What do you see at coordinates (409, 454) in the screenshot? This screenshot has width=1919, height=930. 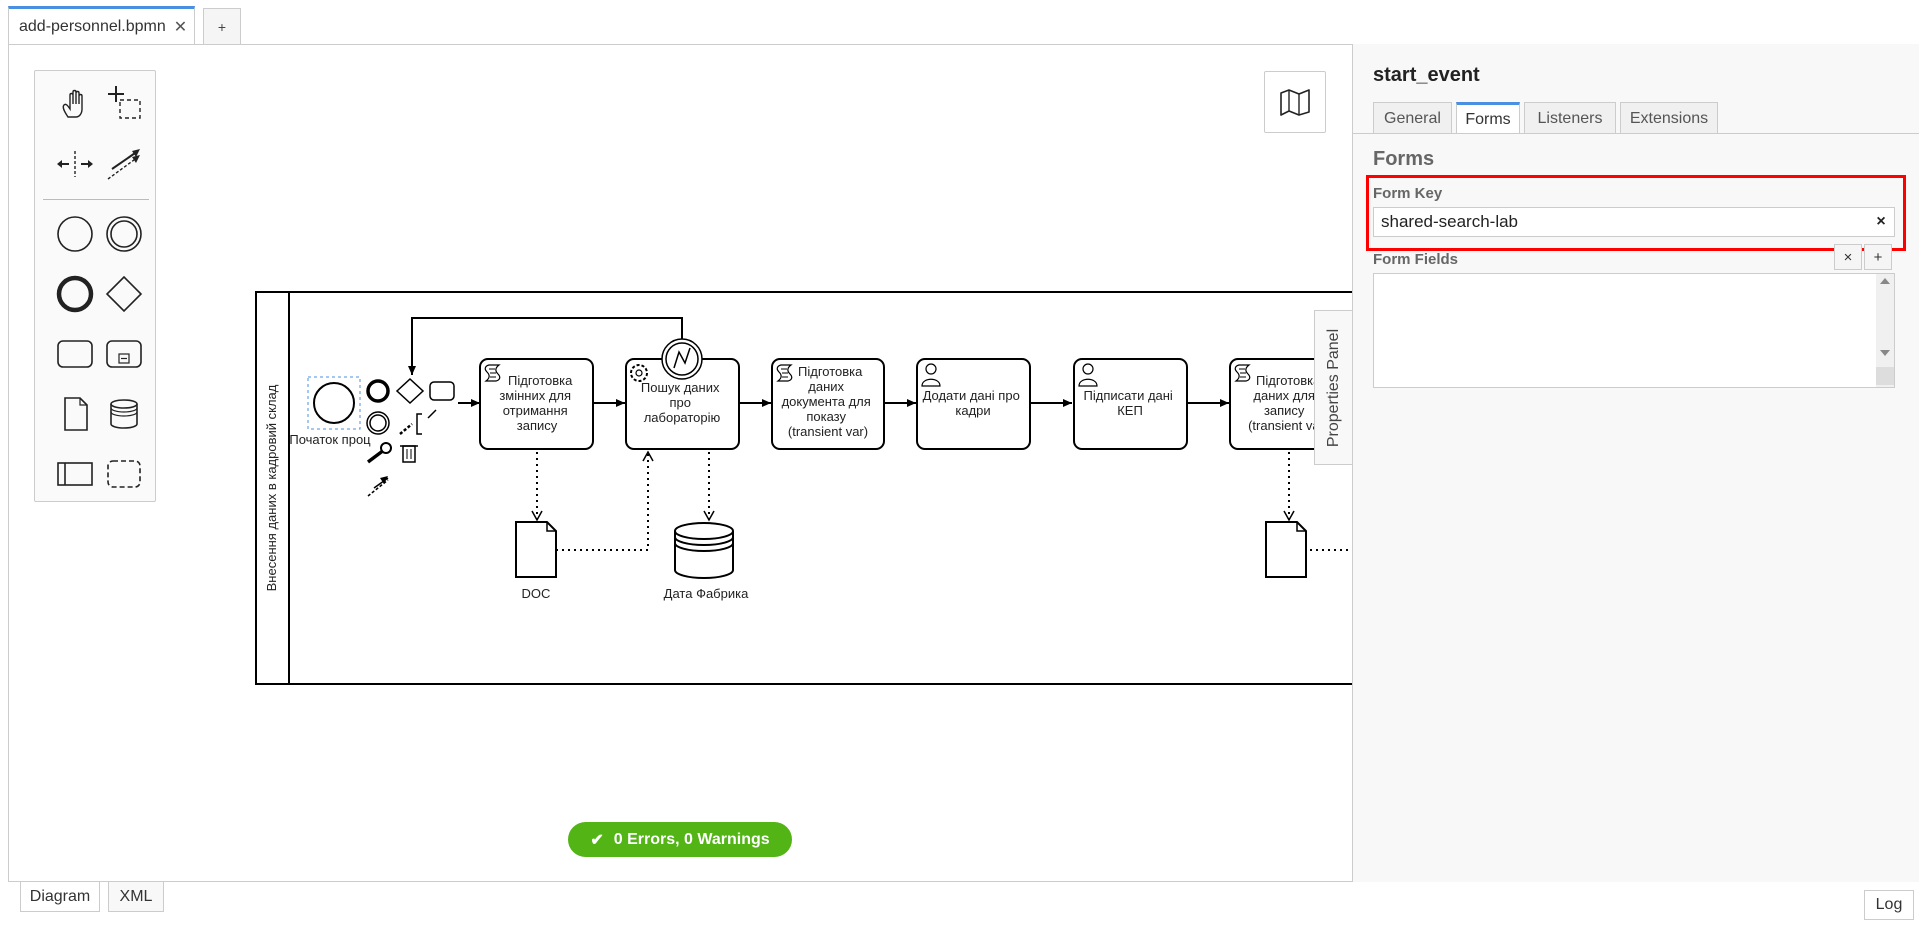 I see `trash-icon` at bounding box center [409, 454].